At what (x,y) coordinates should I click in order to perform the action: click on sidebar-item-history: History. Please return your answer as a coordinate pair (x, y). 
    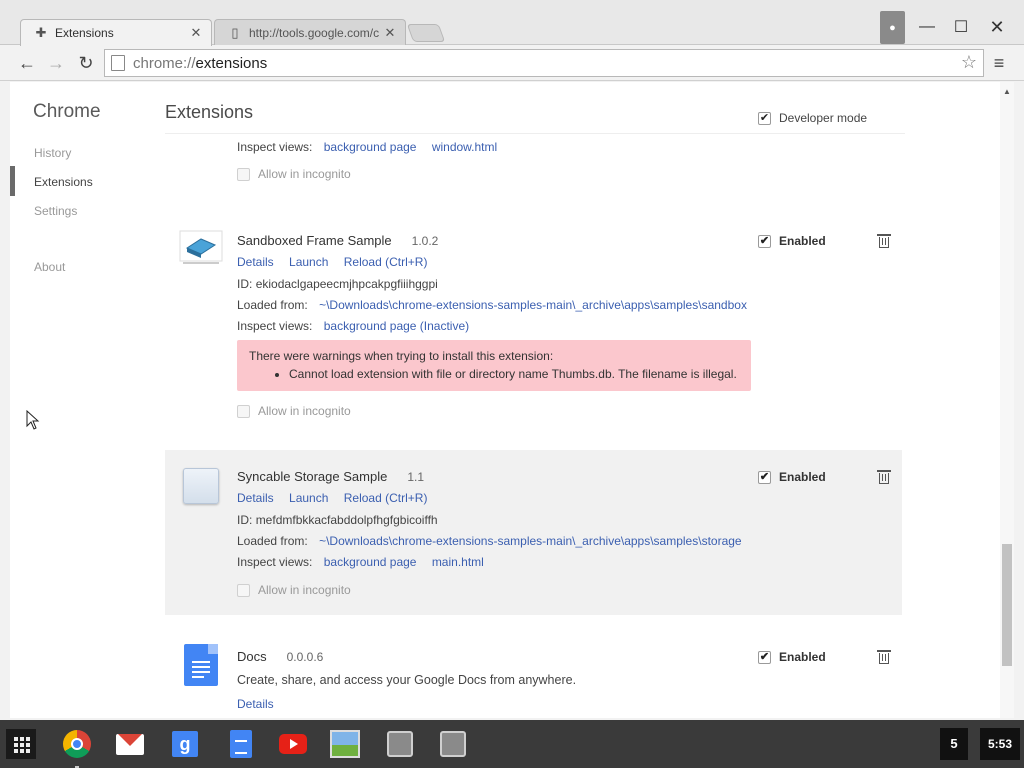
    Looking at the image, I should click on (52, 153).